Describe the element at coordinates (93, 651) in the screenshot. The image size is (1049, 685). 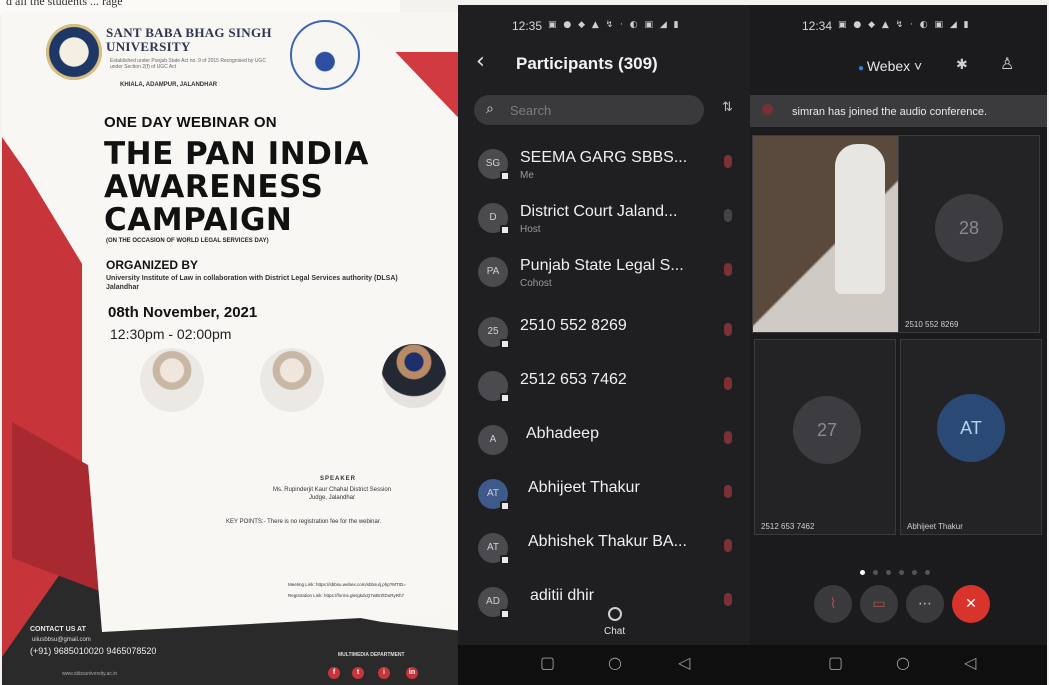
I see `contact-phone: (+91) 9685010020 9465078520` at that location.